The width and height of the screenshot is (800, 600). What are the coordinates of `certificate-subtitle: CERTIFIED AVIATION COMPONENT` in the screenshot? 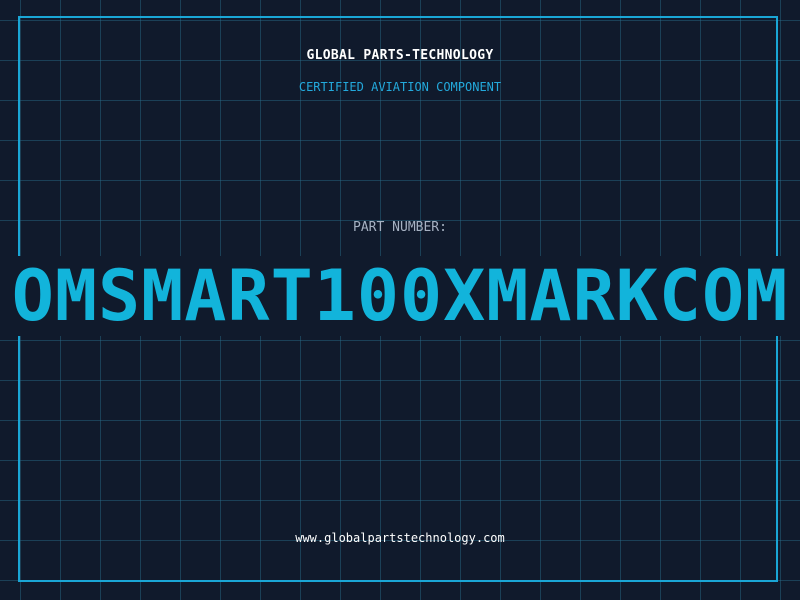 It's located at (400, 87).